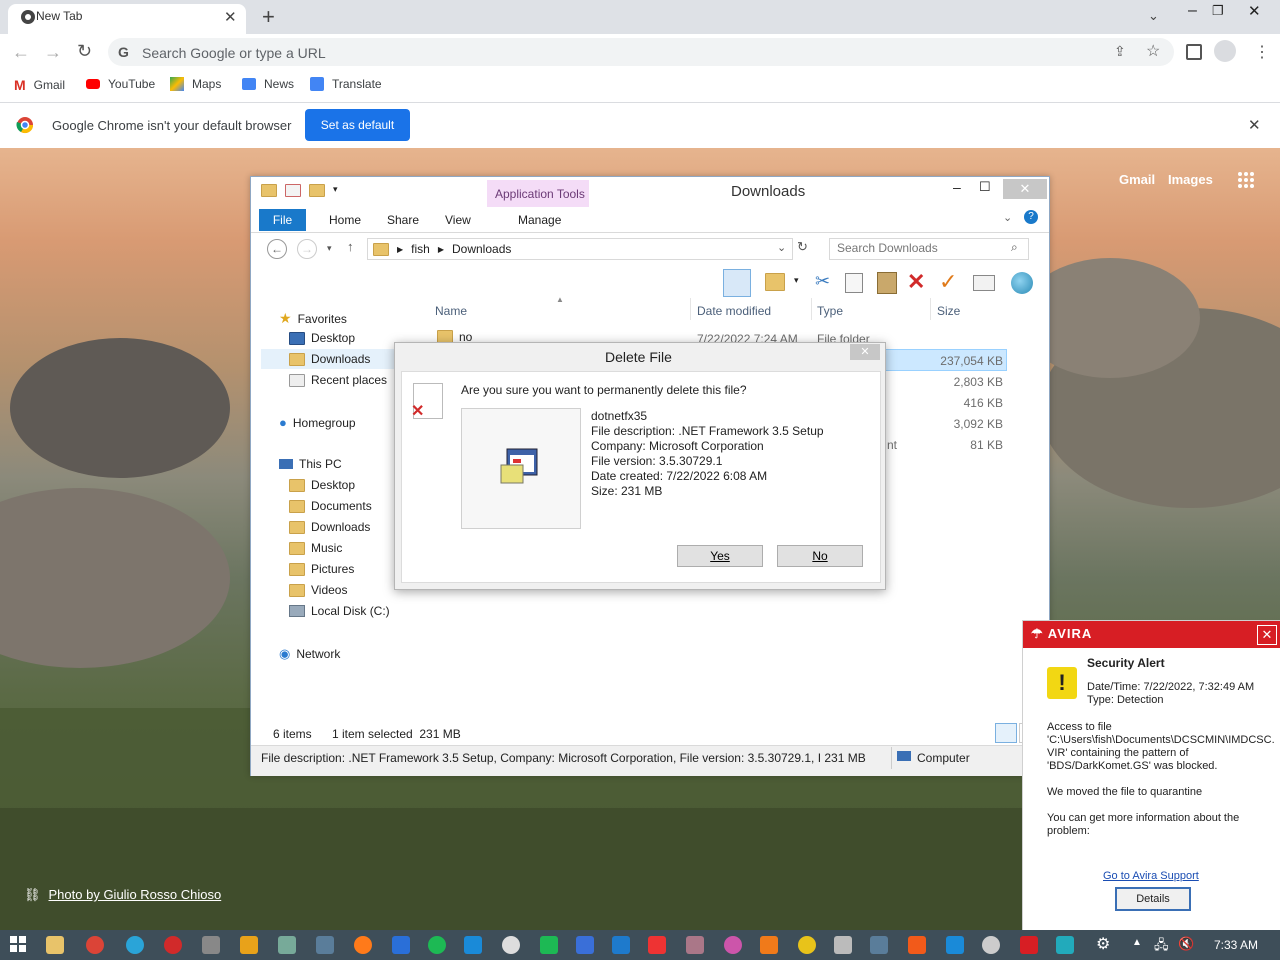  Describe the element at coordinates (120, 84) in the screenshot. I see `bookmark-youtube: YouTube` at that location.